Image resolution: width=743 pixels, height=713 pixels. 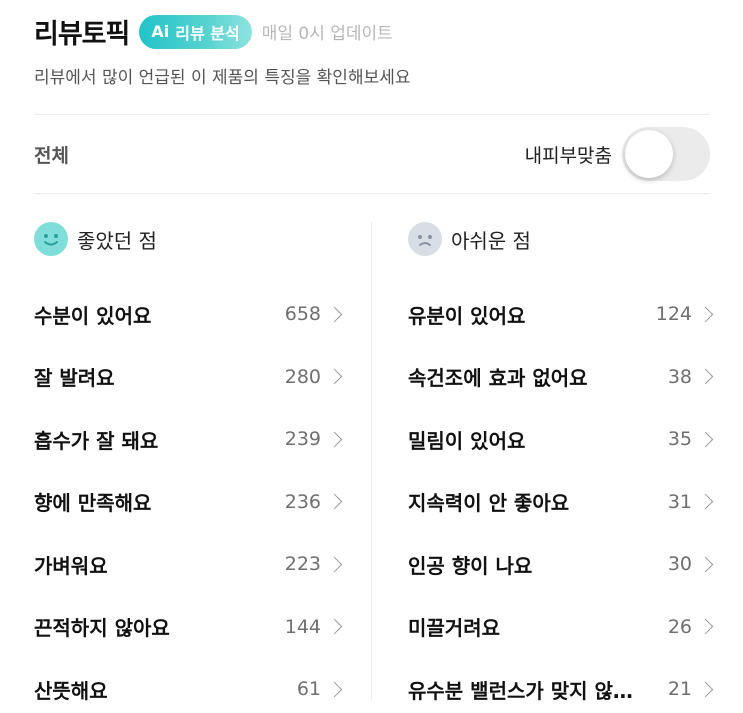 What do you see at coordinates (188, 439) in the screenshot?
I see `good-topic-row: 흡수가 잘 돼요 239` at bounding box center [188, 439].